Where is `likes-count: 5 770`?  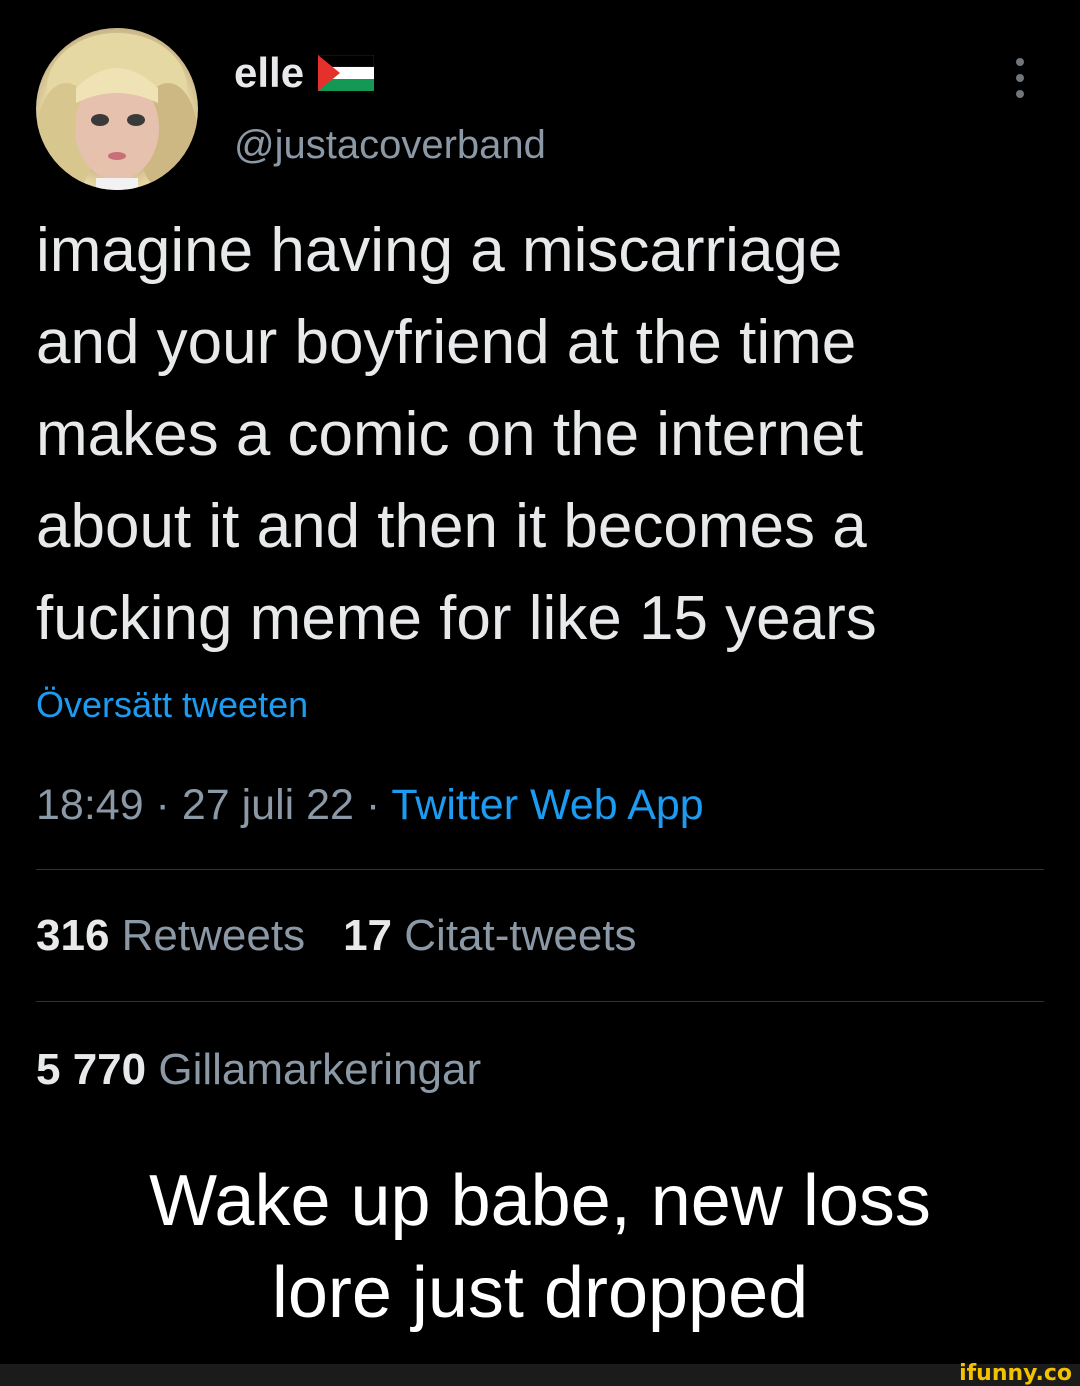
likes-count: 5 770 is located at coordinates (91, 1069).